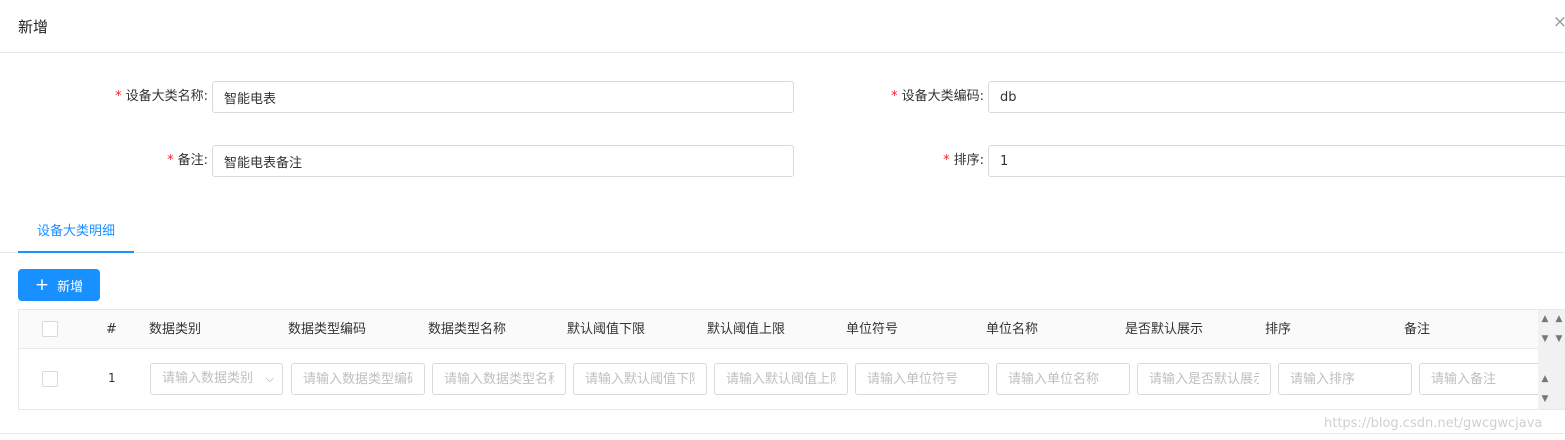 This screenshot has width=1565, height=440. I want to click on column-header-index: #, so click(111, 329).